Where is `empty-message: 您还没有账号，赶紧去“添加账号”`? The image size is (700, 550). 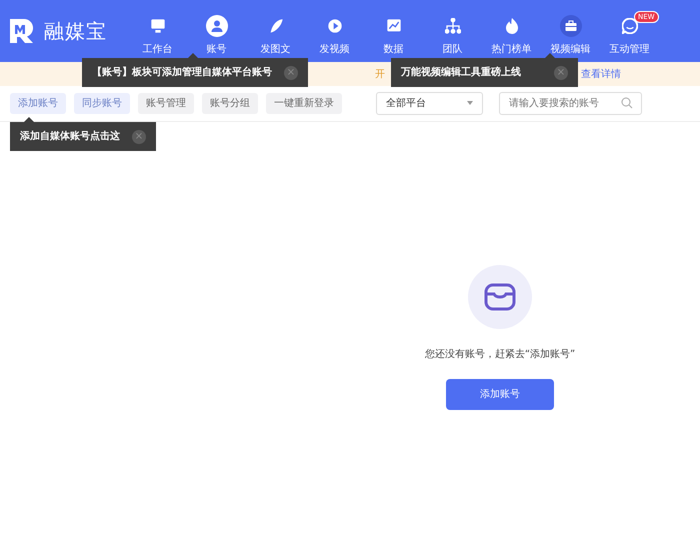 empty-message: 您还没有账号，赶紧去“添加账号” is located at coordinates (500, 355).